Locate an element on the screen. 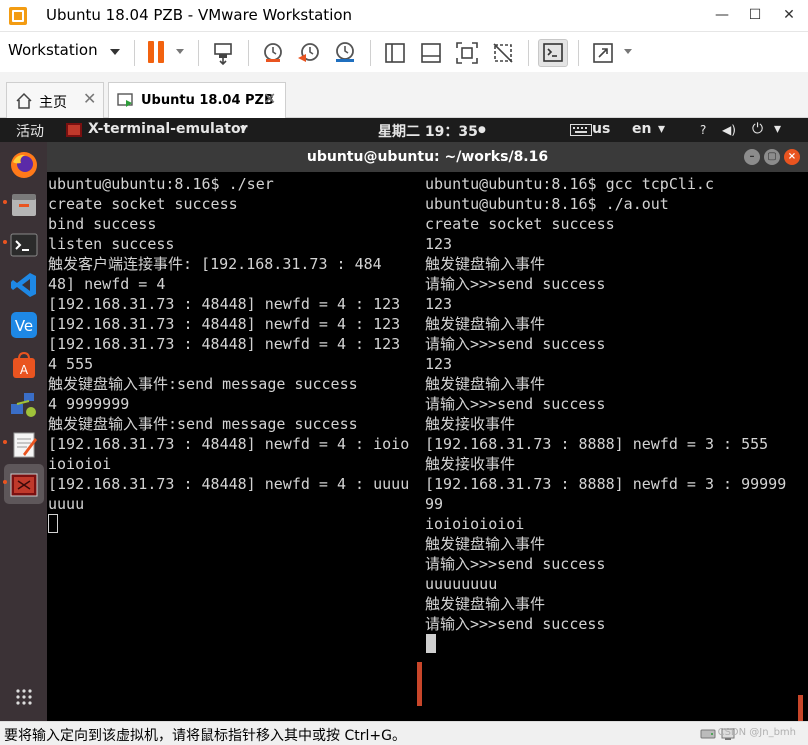 This screenshot has height=745, width=808. input-language: en is located at coordinates (641, 129).